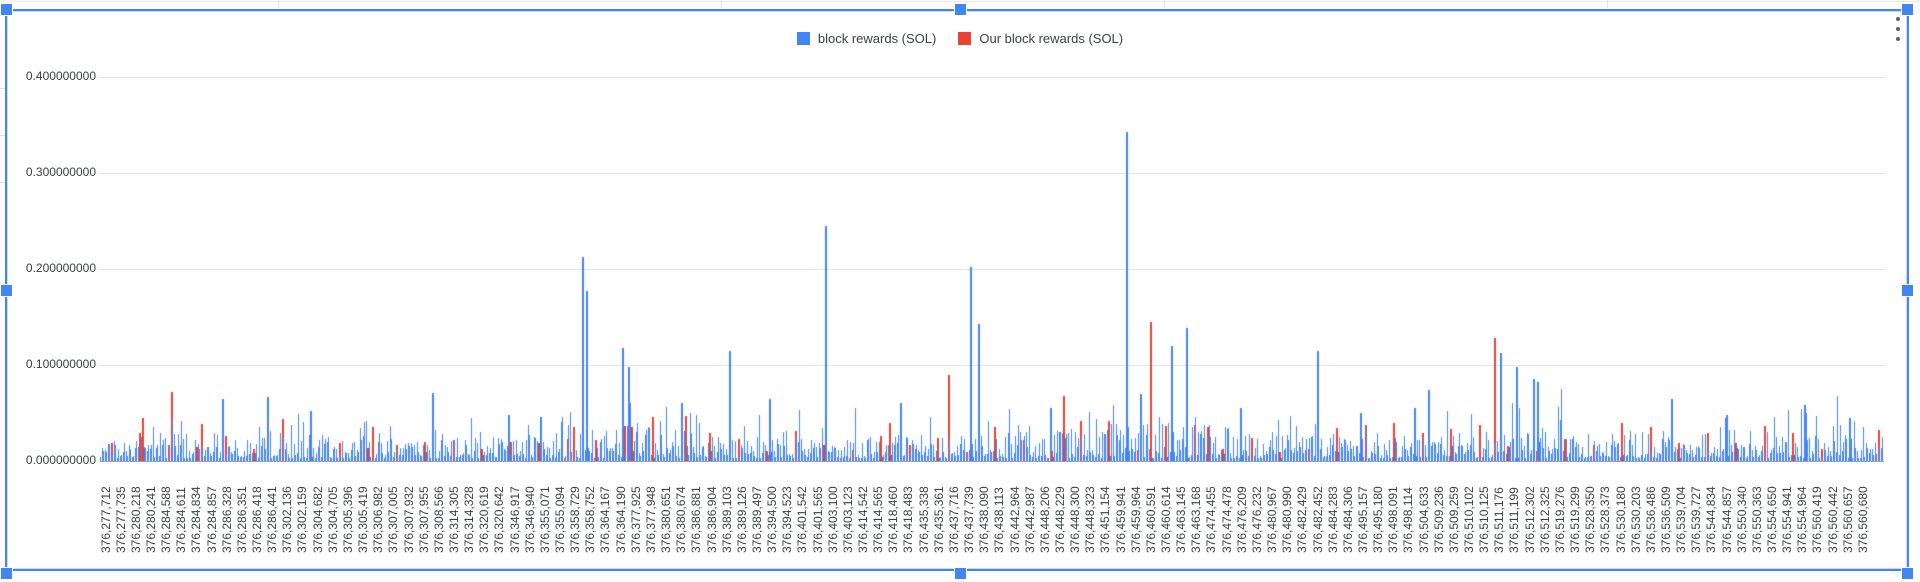 The height and width of the screenshot is (582, 1920). What do you see at coordinates (787, 519) in the screenshot?
I see `x-axis-tick-label: 376,394,523` at bounding box center [787, 519].